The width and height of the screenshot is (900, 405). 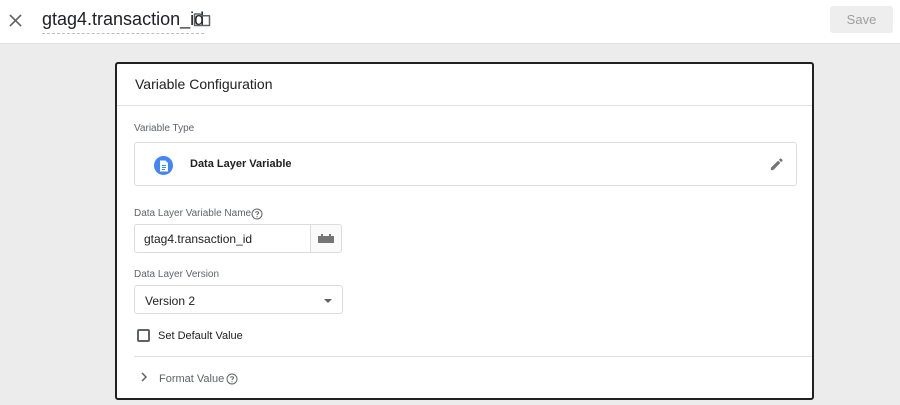 What do you see at coordinates (163, 165) in the screenshot?
I see `data-layer-variable-icon` at bounding box center [163, 165].